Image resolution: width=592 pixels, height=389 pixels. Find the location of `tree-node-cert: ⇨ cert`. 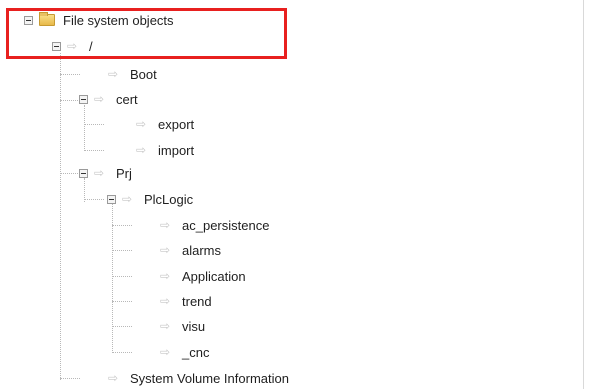

tree-node-cert: ⇨ cert is located at coordinates (108, 99).